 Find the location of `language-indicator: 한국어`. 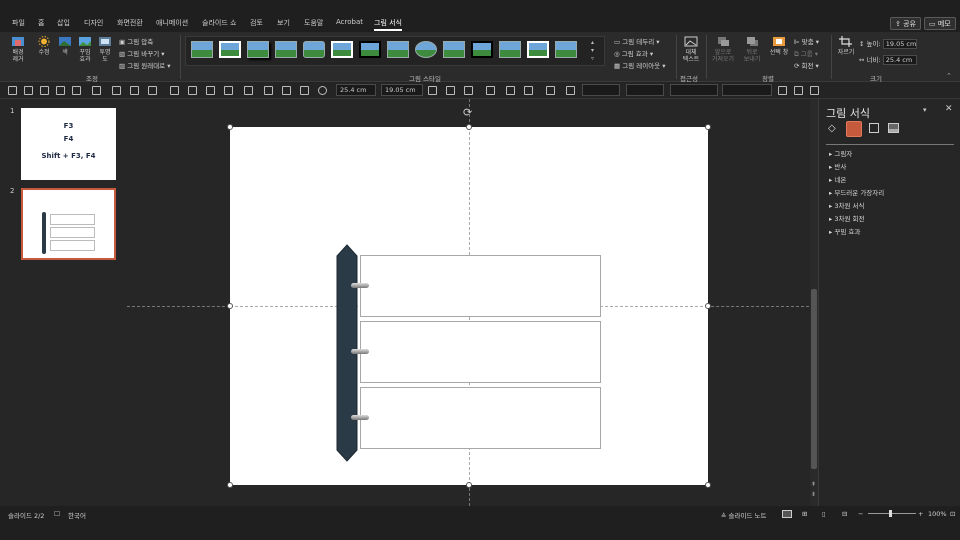

language-indicator: 한국어 is located at coordinates (77, 515).